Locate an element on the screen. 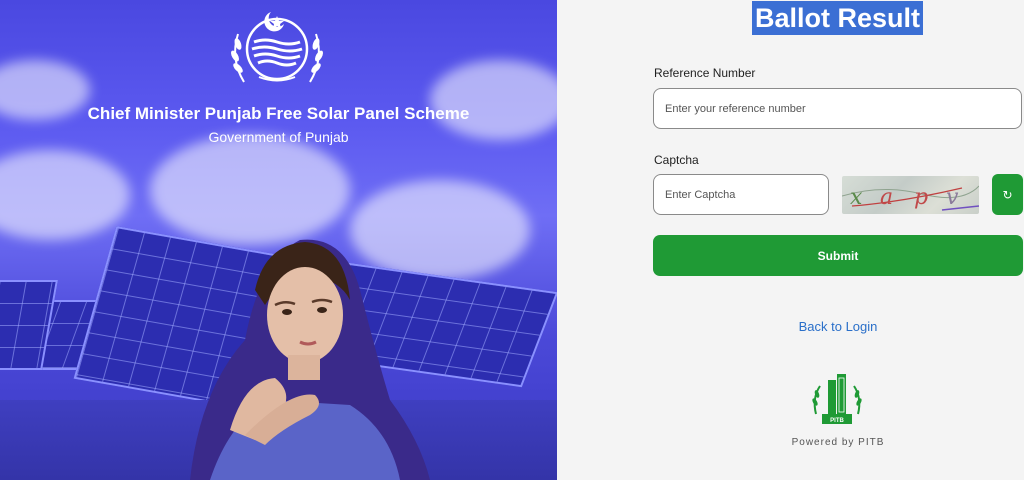 The height and width of the screenshot is (480, 1024). refresh-captcha-button: ↻ is located at coordinates (1007, 194).